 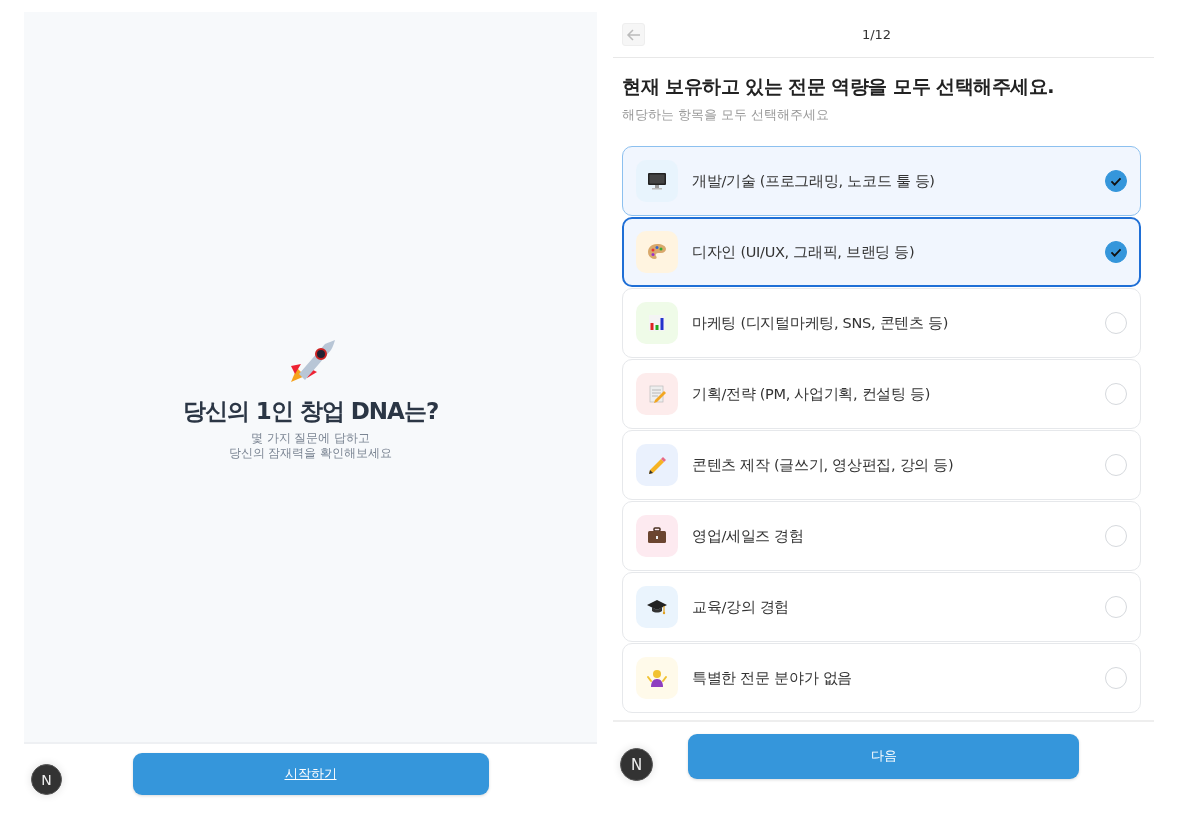 I want to click on option-card: 개발/기술 (프로그래밍, 노코드 툴 등), so click(x=881, y=181).